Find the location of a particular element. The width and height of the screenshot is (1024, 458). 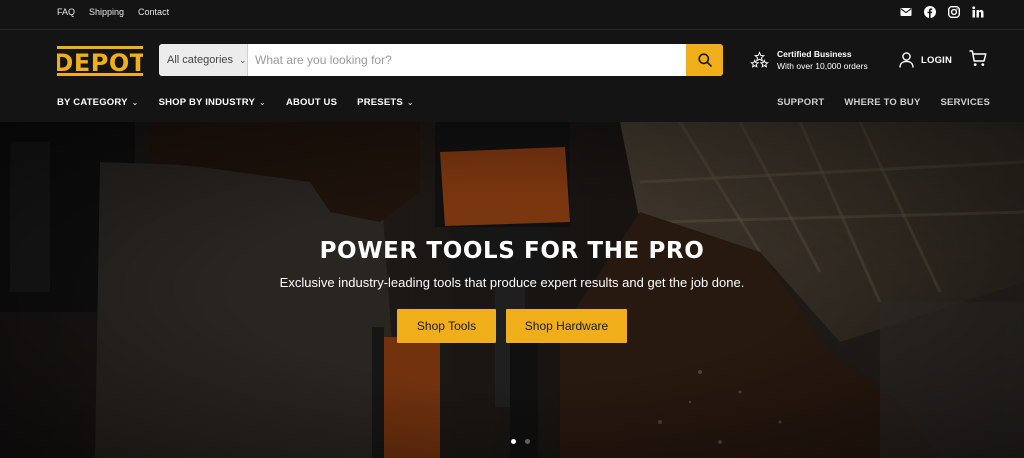

nav-services: SERVICES is located at coordinates (965, 102).